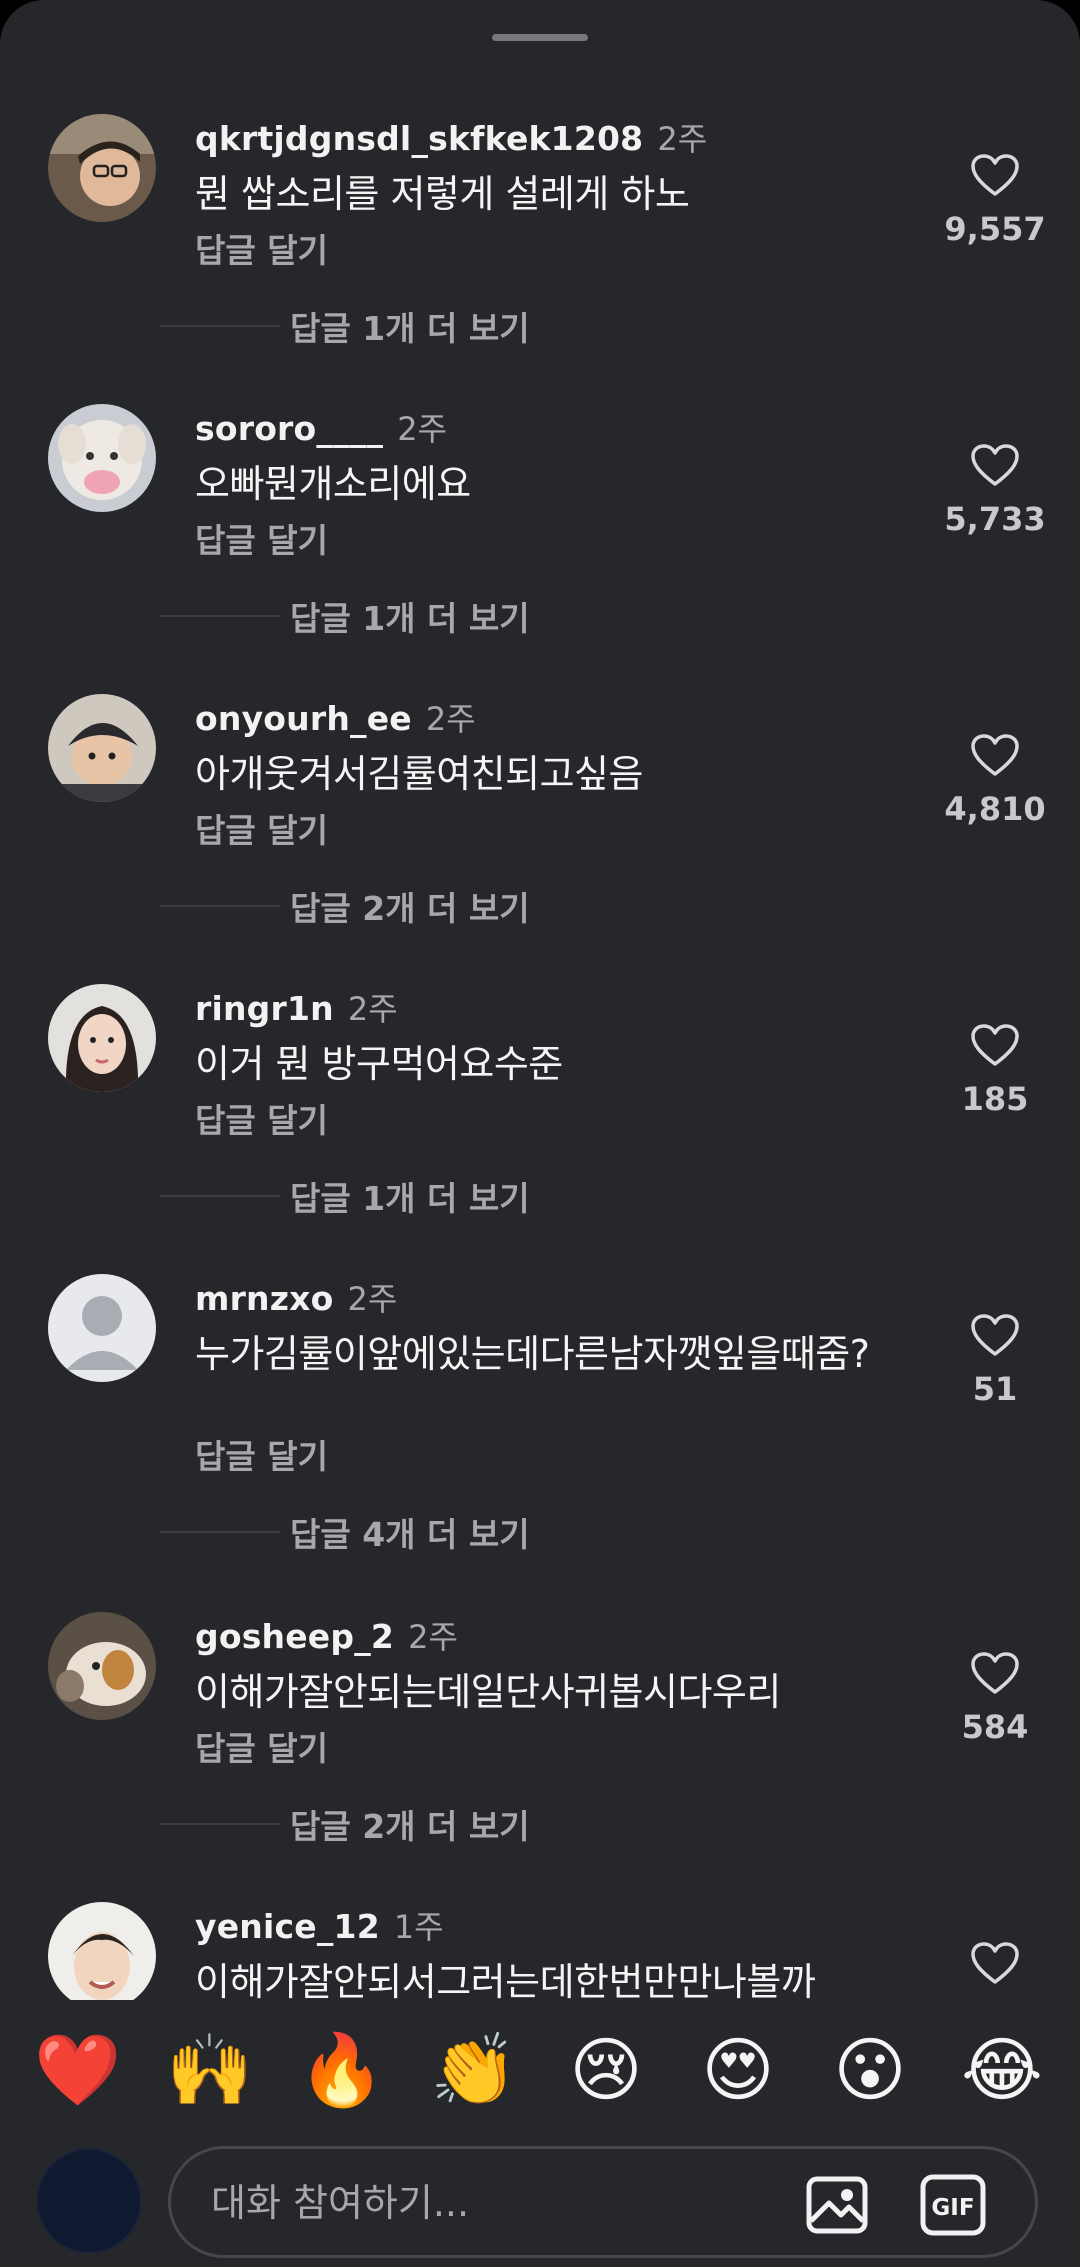 The height and width of the screenshot is (2267, 1080). Describe the element at coordinates (410, 1534) in the screenshot. I see `view-more-replies-label: 답글 4개 더 보기` at that location.